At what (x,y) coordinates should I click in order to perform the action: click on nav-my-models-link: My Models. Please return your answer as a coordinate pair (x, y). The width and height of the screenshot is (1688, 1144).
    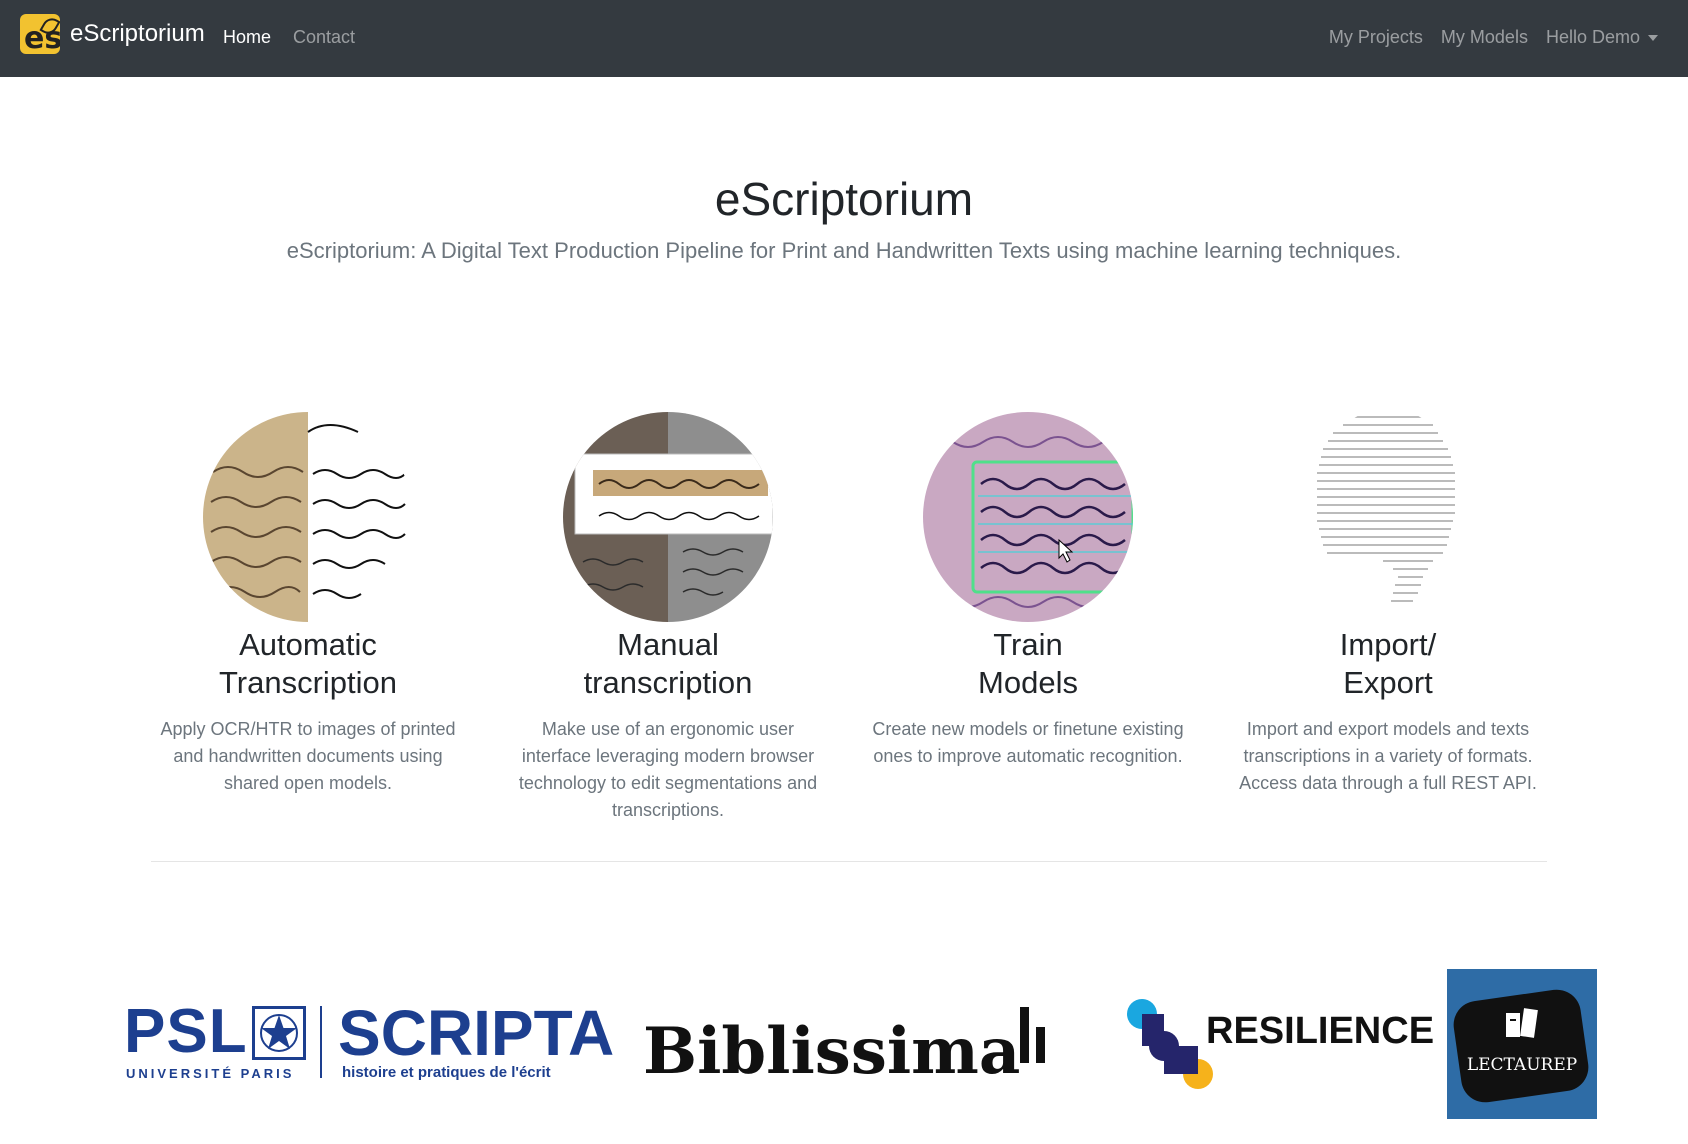
    Looking at the image, I should click on (1484, 37).